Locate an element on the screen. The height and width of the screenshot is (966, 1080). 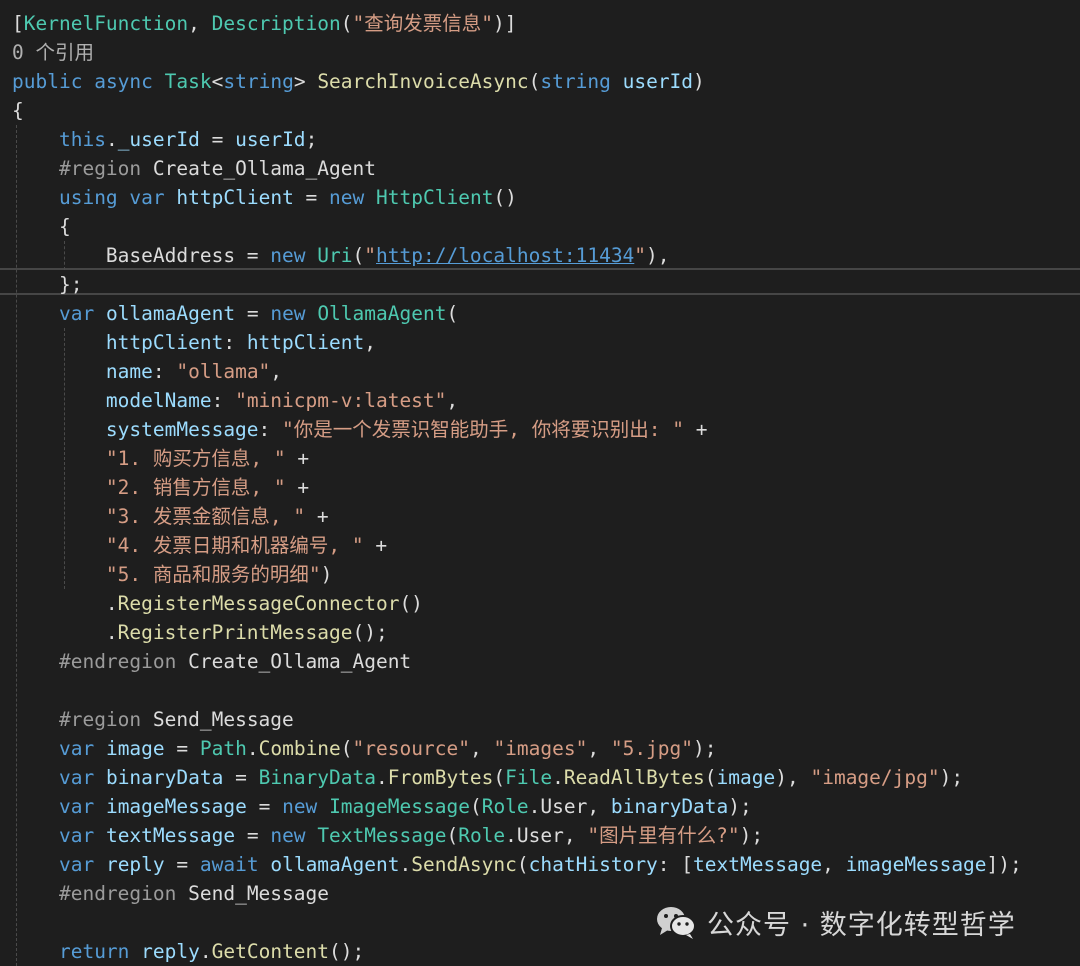
code-token: (); is located at coordinates (370, 632).